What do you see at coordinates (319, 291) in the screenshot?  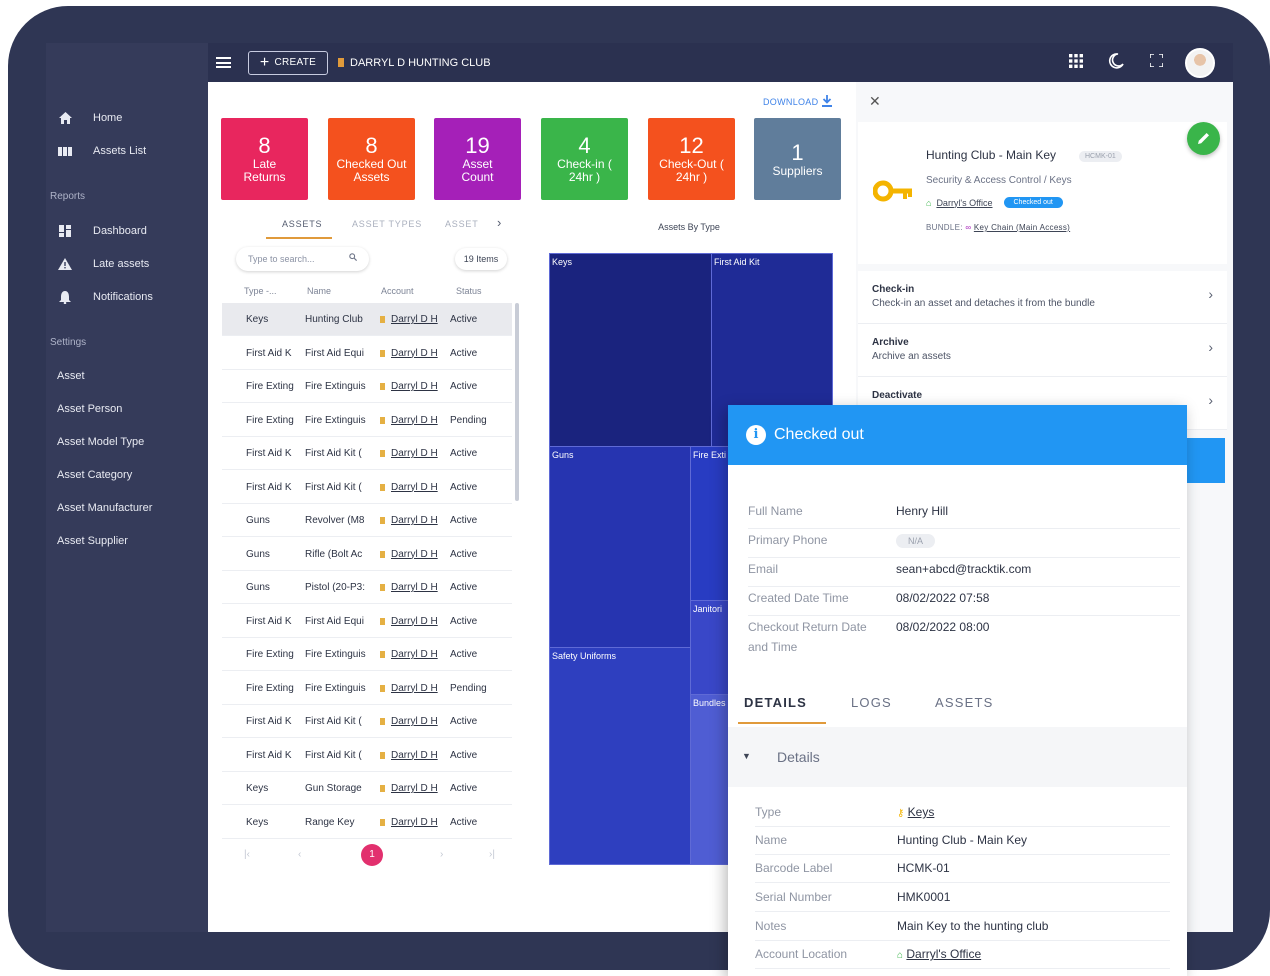 I see `column-header-name: Name` at bounding box center [319, 291].